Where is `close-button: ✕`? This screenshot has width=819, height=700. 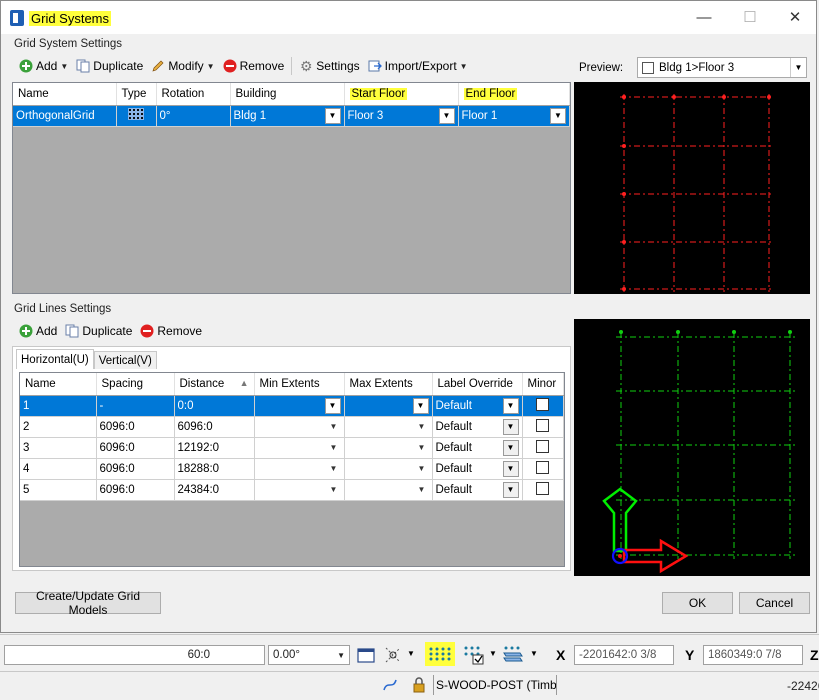 close-button: ✕ is located at coordinates (795, 18).